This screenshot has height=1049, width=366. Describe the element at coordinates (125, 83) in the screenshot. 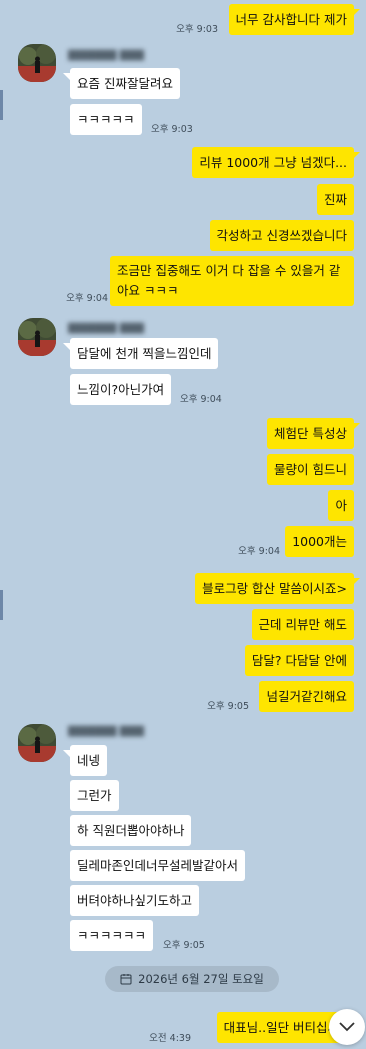

I see `other-message-bubble: 요즘 진짜잘달려요` at that location.